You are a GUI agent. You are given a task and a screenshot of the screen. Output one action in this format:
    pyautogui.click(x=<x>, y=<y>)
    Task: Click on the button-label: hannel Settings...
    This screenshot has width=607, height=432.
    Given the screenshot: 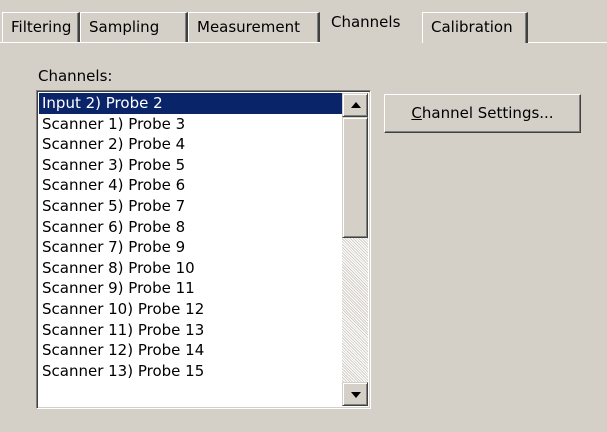 What is the action you would take?
    pyautogui.click(x=487, y=113)
    